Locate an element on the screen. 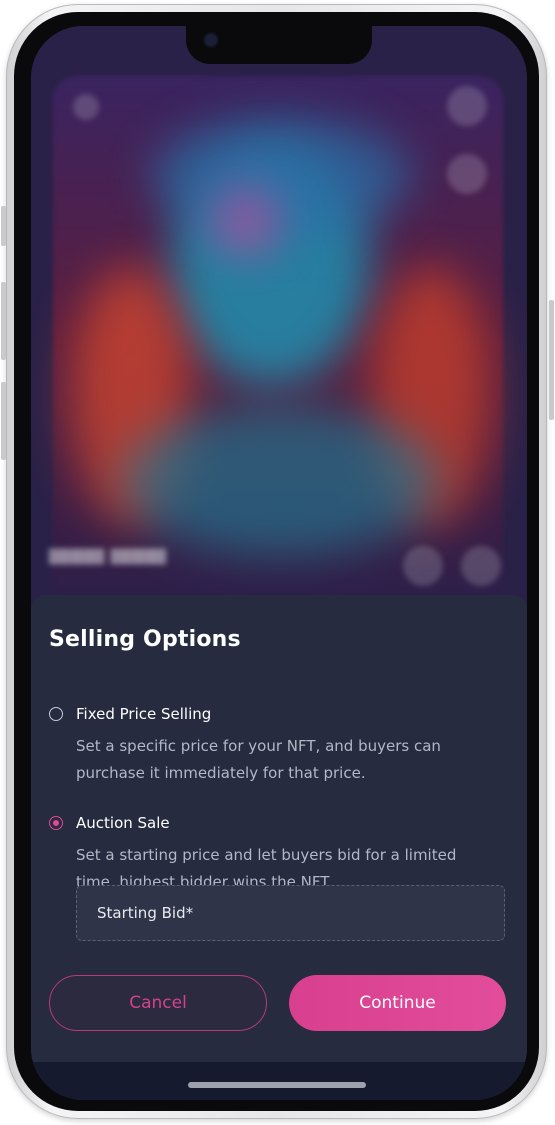 This screenshot has height=1125, width=555. expand-icon is located at coordinates (467, 174).